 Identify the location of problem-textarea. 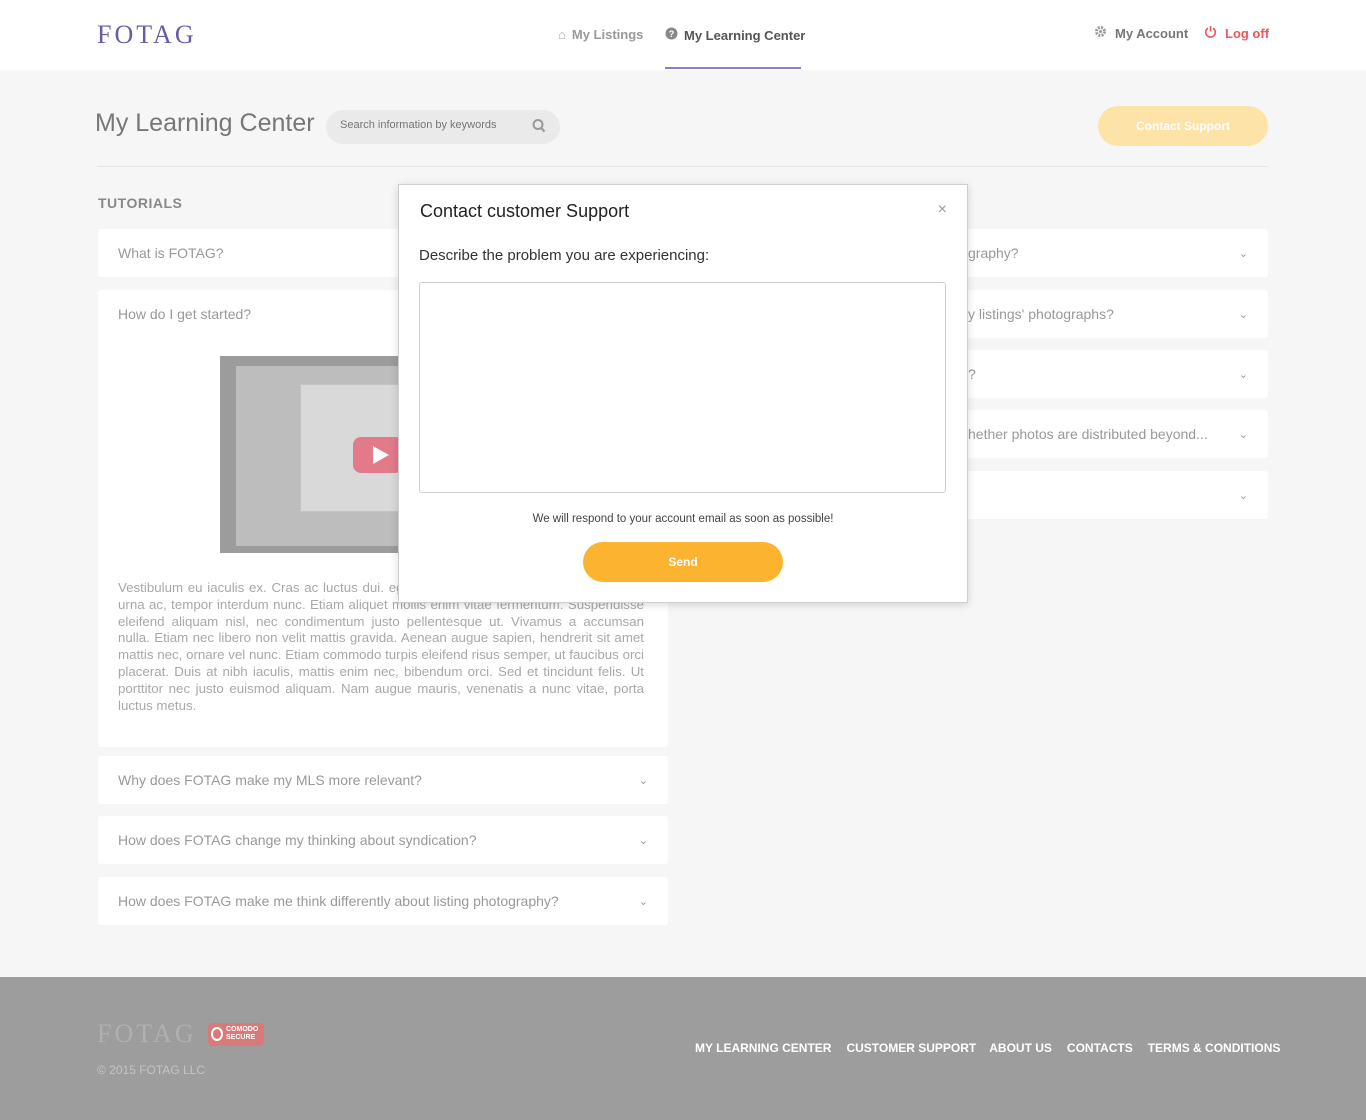
(682, 387).